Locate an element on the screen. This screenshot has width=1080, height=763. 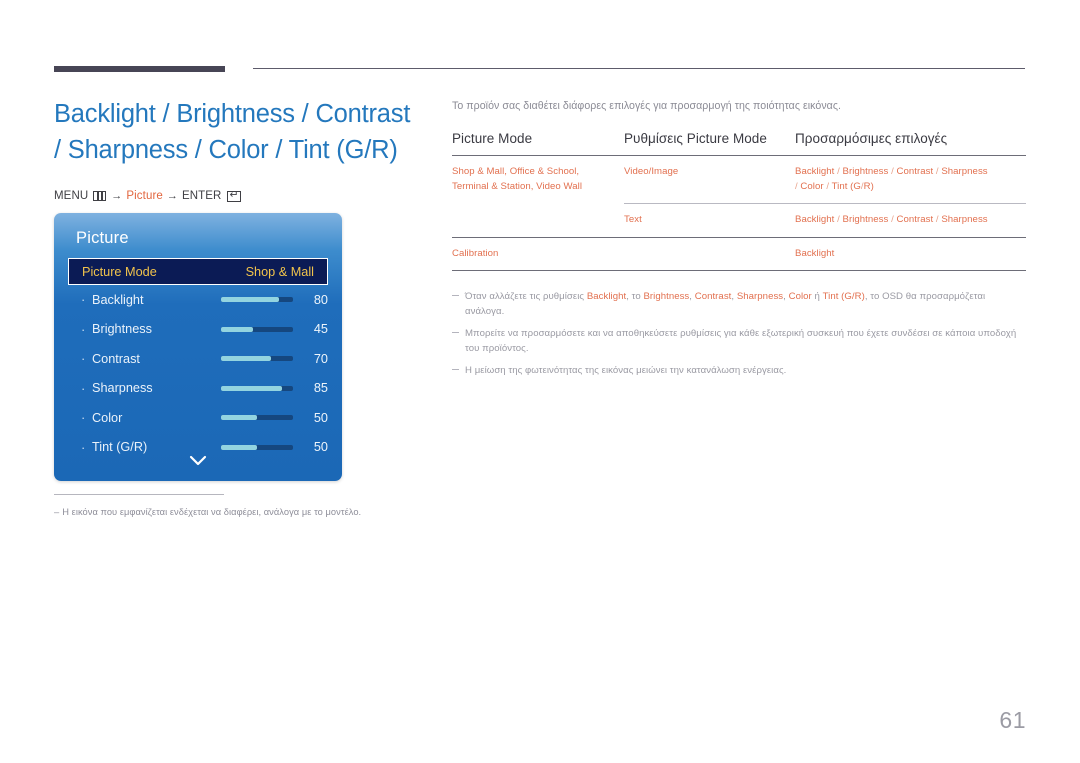
note-highlight: Backlight is located at coordinates (606, 296).